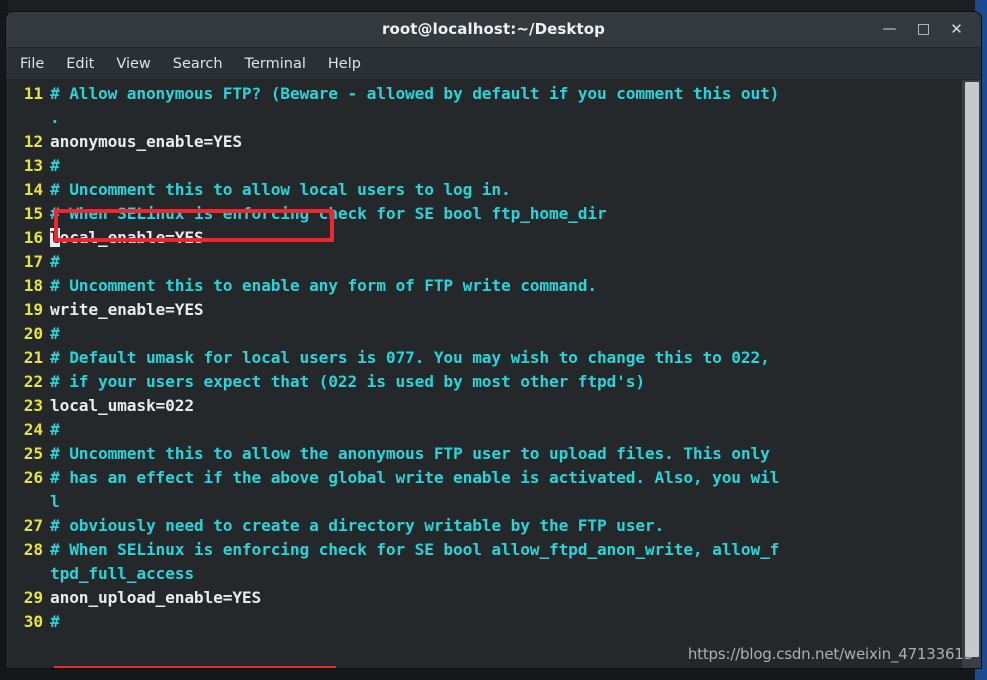 Image resolution: width=987 pixels, height=680 pixels. Describe the element at coordinates (127, 309) in the screenshot. I see `line-text: write_enable=YES` at that location.